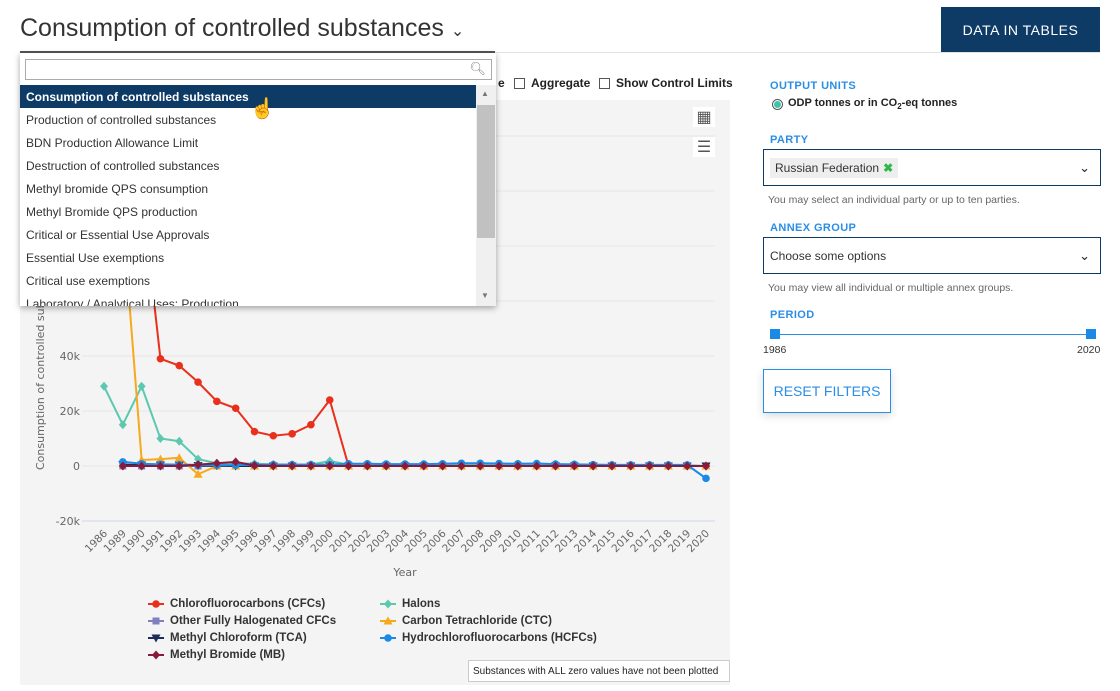 This screenshot has width=1120, height=691. What do you see at coordinates (477, 621) in the screenshot?
I see `legend-label: Carbon Tetrachloride (CTC)` at bounding box center [477, 621].